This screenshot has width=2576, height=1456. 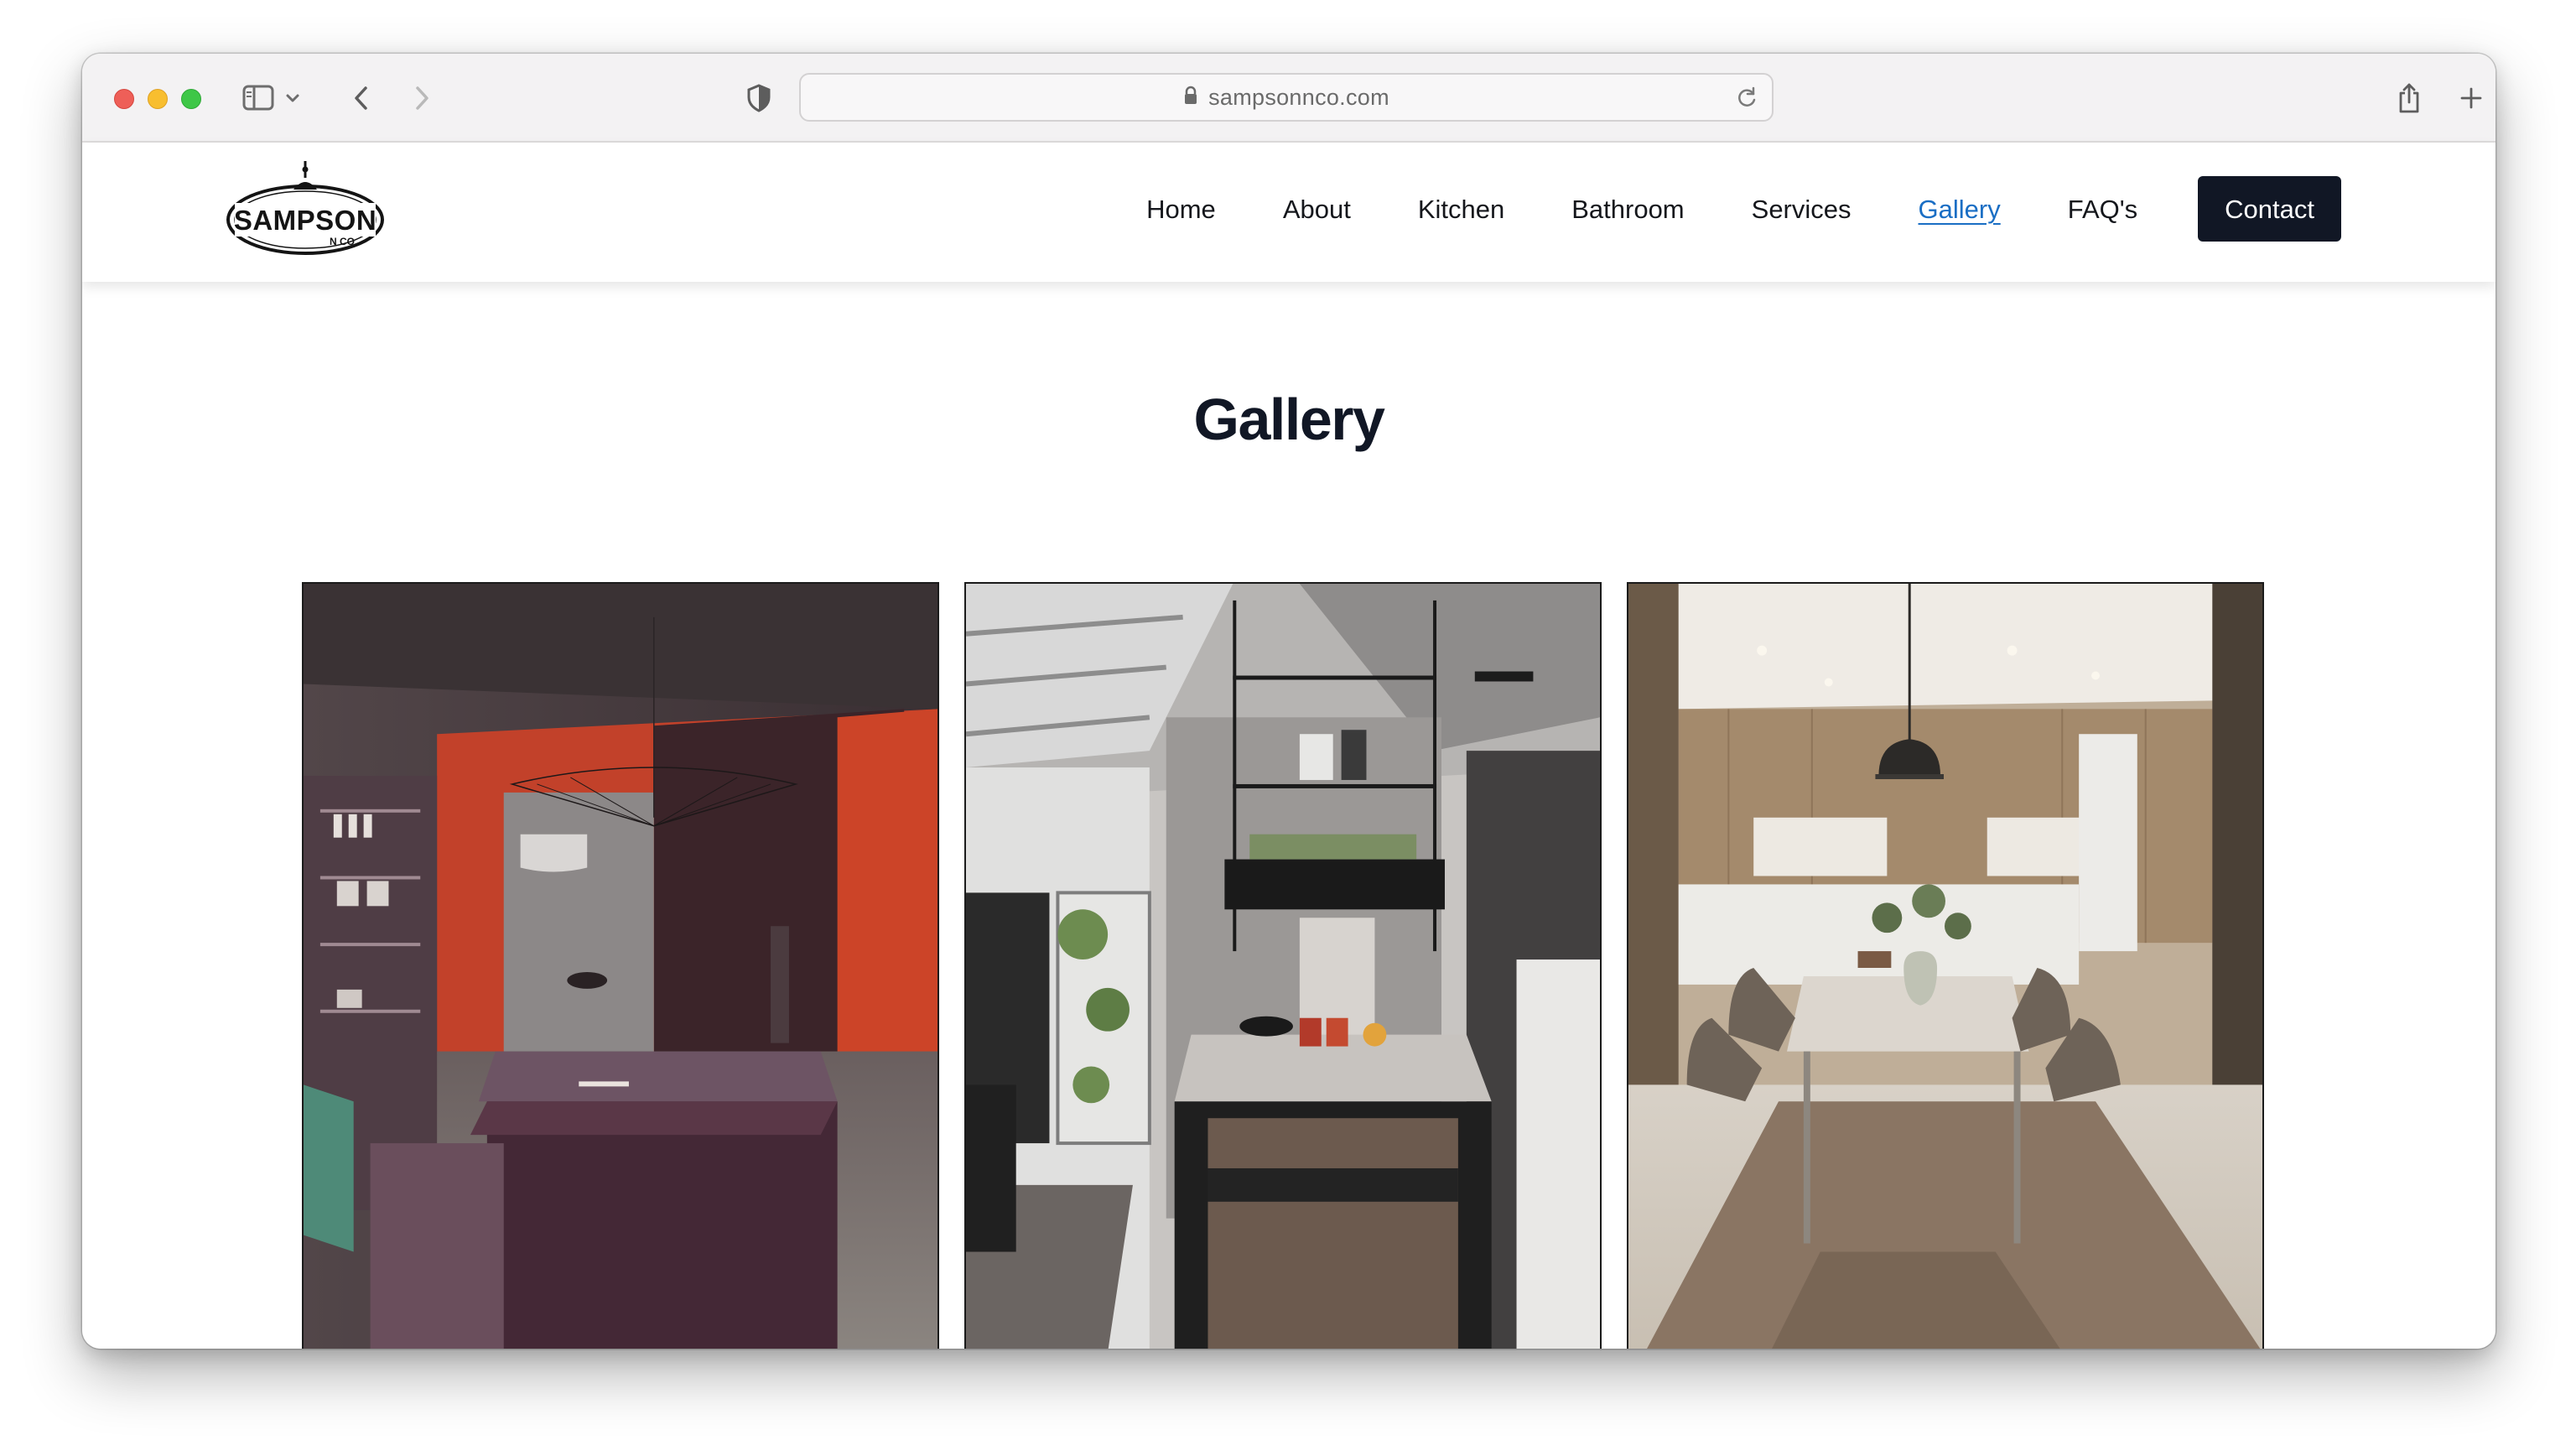 What do you see at coordinates (124, 99) in the screenshot?
I see `close-window-button` at bounding box center [124, 99].